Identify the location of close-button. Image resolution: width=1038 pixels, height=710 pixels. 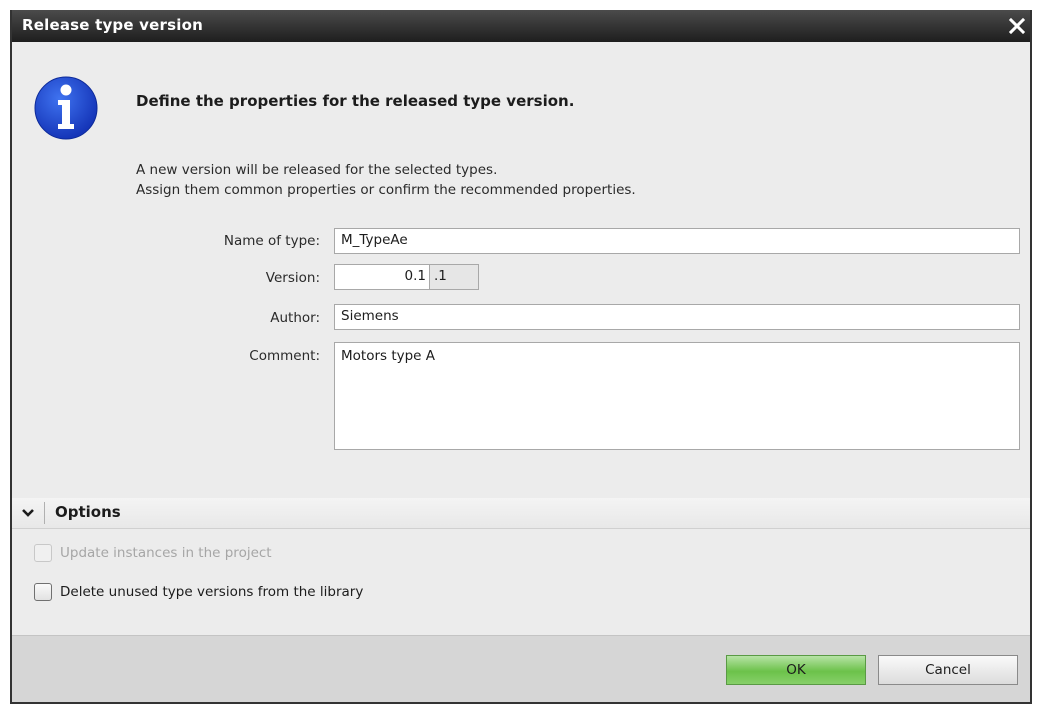
(1017, 26).